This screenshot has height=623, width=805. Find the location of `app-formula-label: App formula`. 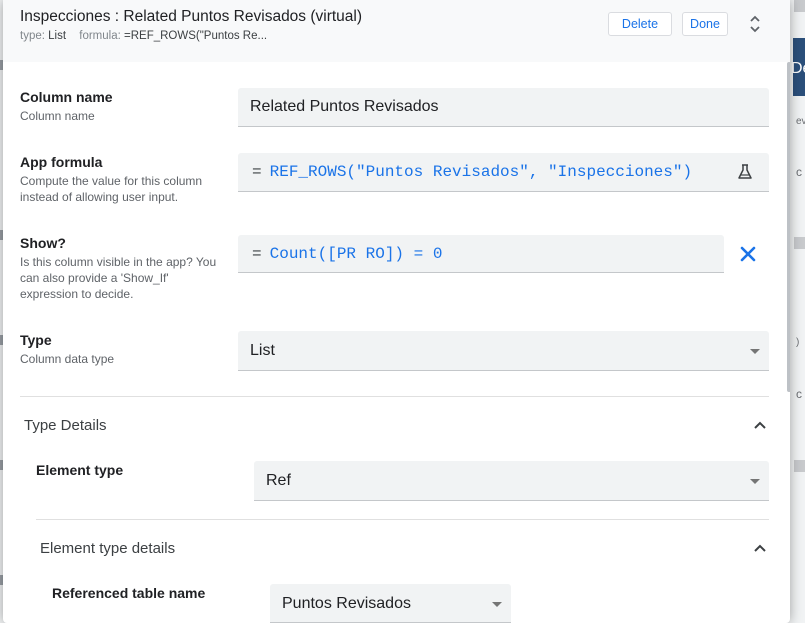

app-formula-label: App formula is located at coordinates (61, 162).